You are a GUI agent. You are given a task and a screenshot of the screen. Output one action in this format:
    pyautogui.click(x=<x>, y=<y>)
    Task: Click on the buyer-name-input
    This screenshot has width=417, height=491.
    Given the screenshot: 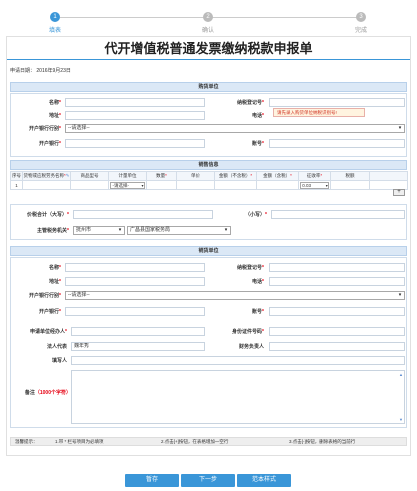 What is the action you would take?
    pyautogui.click(x=135, y=102)
    